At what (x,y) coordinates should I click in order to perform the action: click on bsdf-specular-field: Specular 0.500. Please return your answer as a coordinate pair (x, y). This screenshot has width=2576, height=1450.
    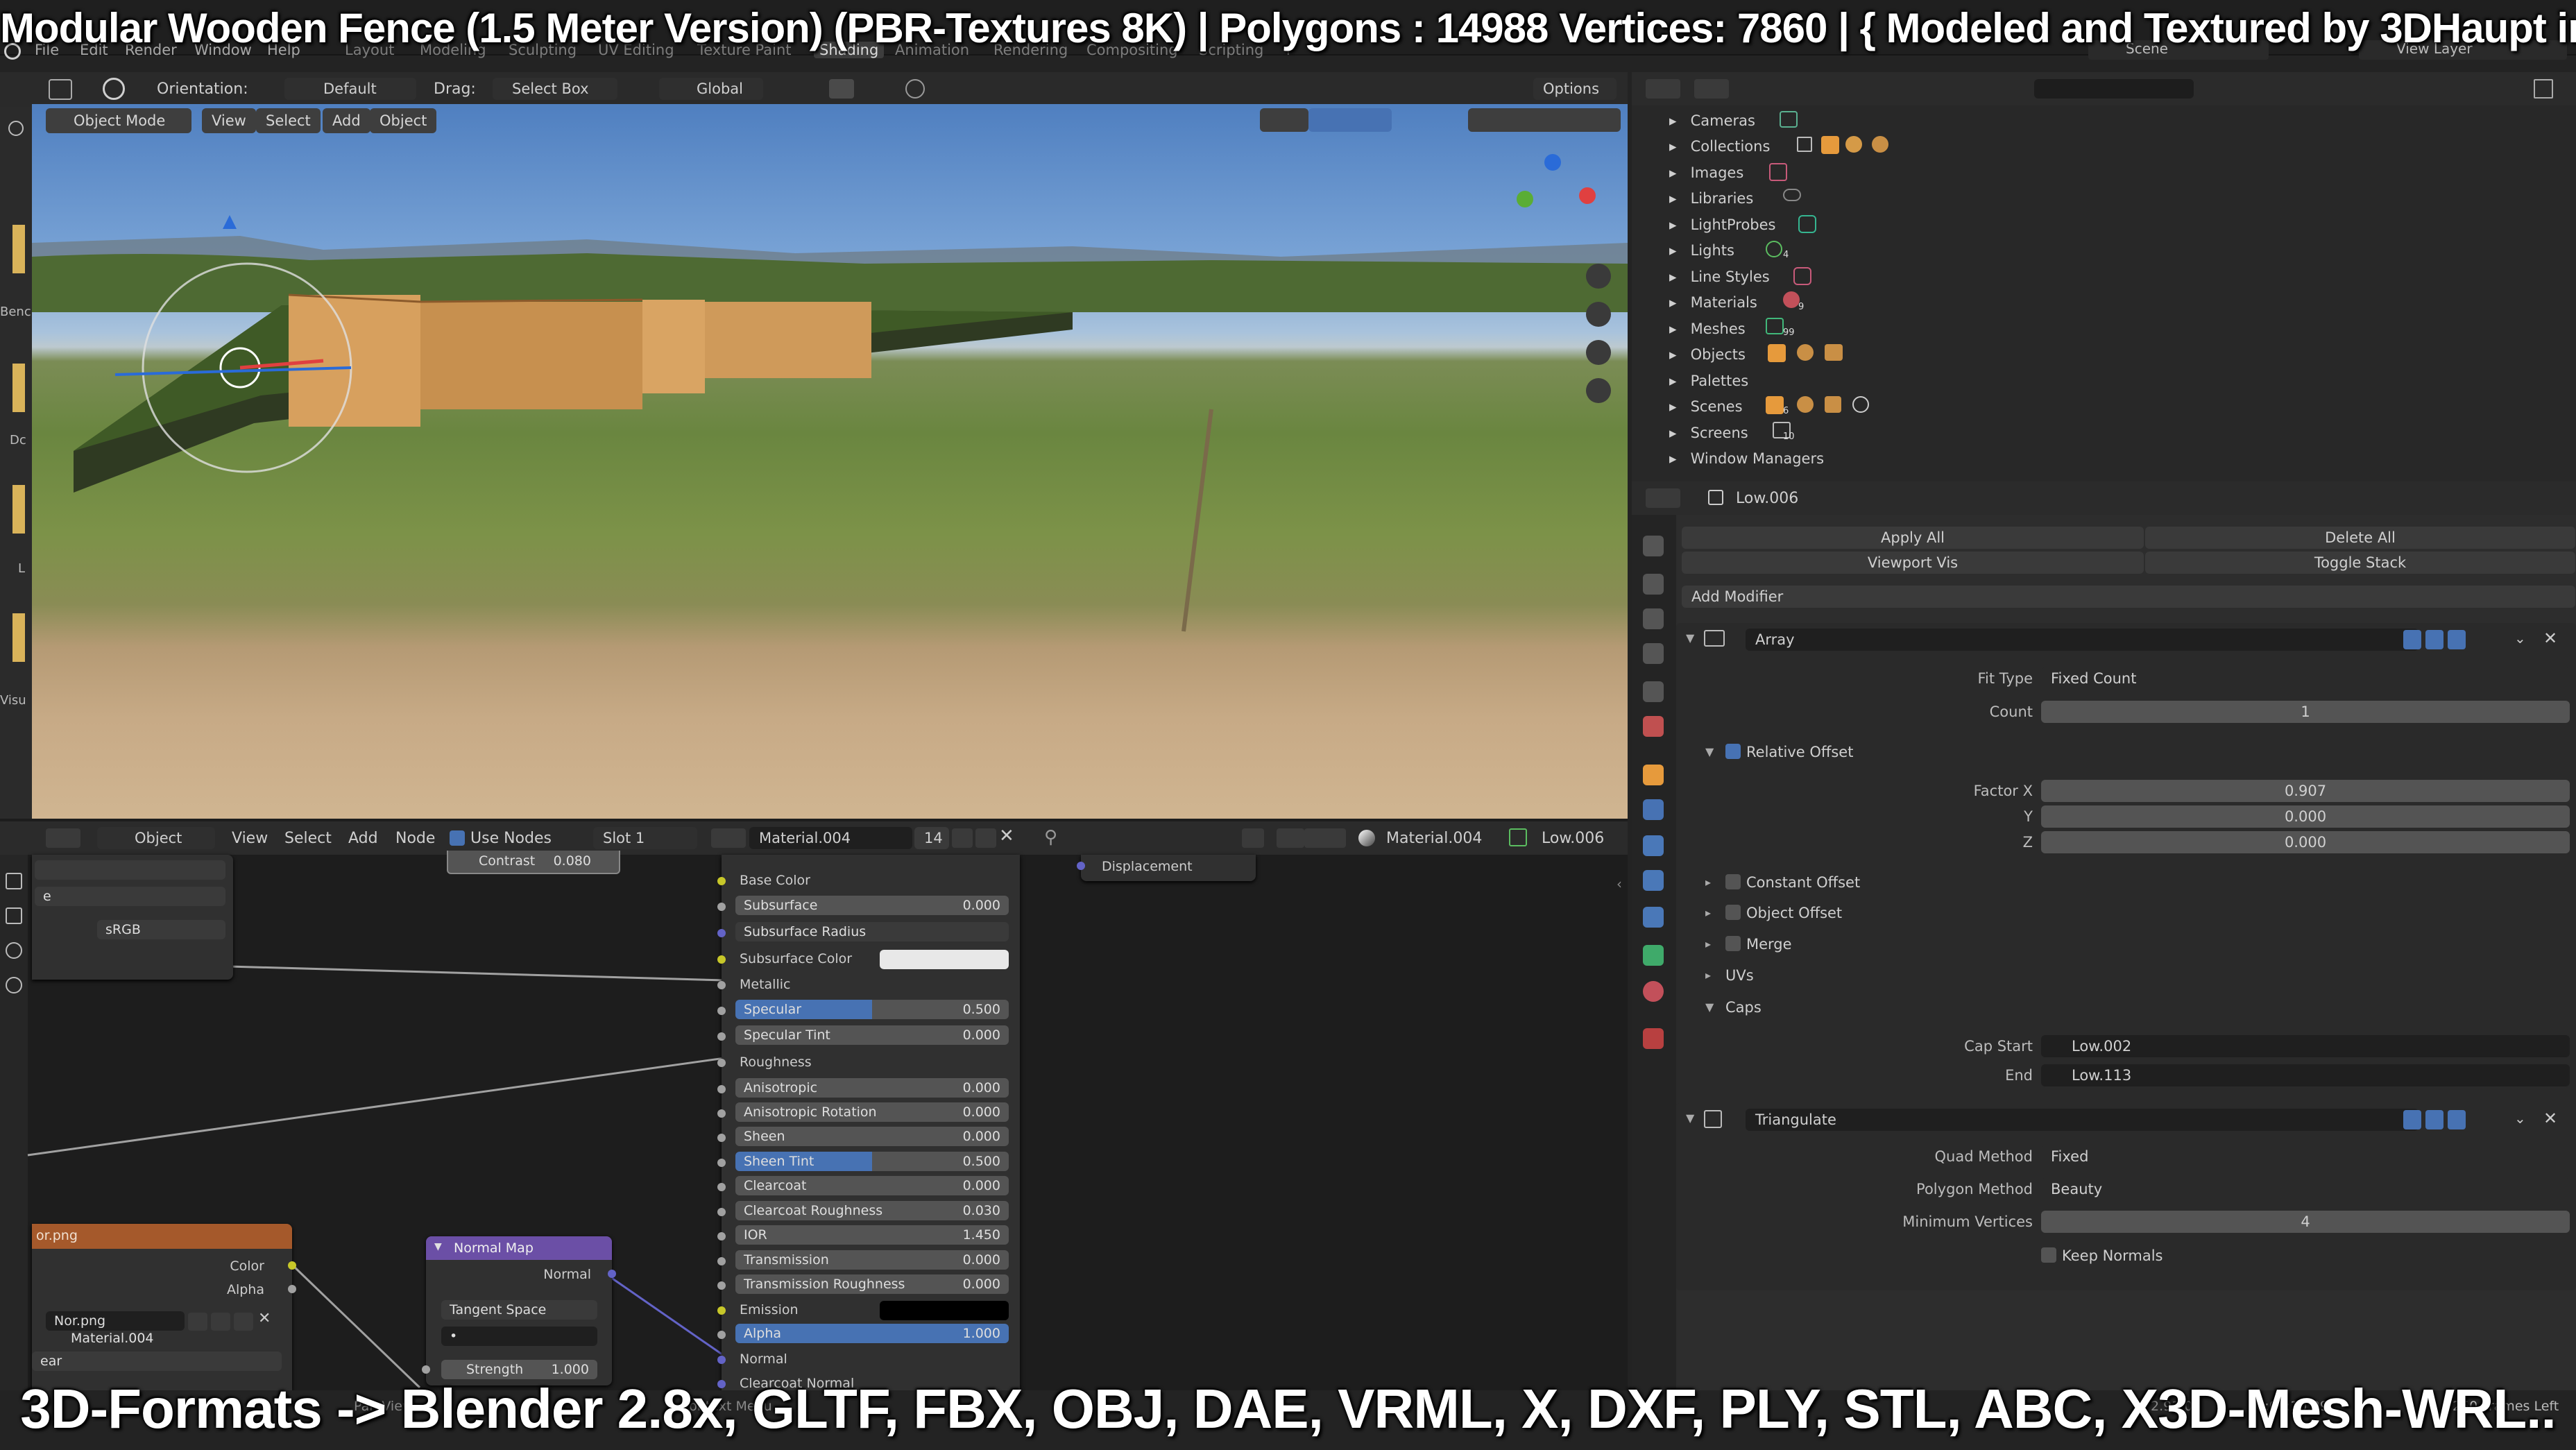
    Looking at the image, I should click on (872, 1009).